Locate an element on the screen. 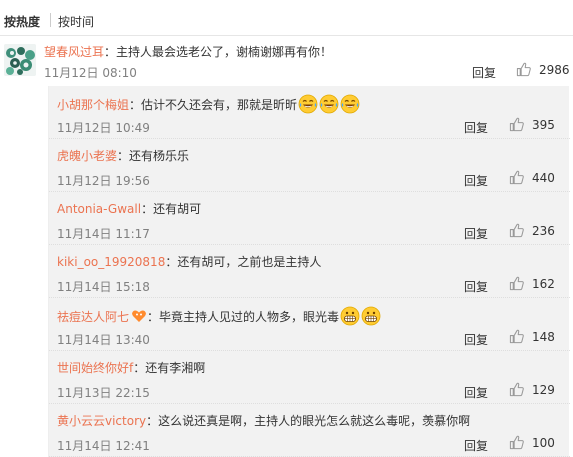  reply-username: kiki_oo_19920818 is located at coordinates (111, 262).